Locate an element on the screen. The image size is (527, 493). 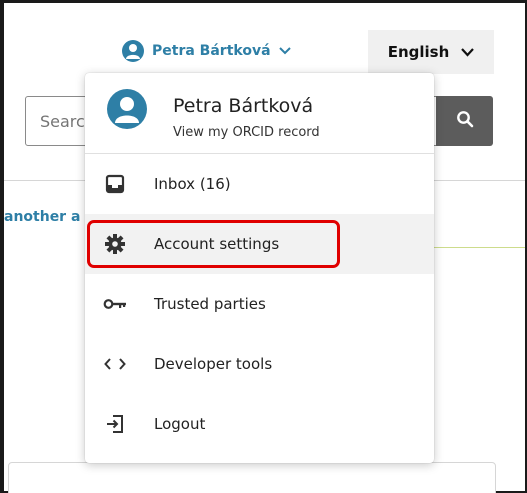
view-orcid-record-link: View my ORCID record is located at coordinates (246, 132).